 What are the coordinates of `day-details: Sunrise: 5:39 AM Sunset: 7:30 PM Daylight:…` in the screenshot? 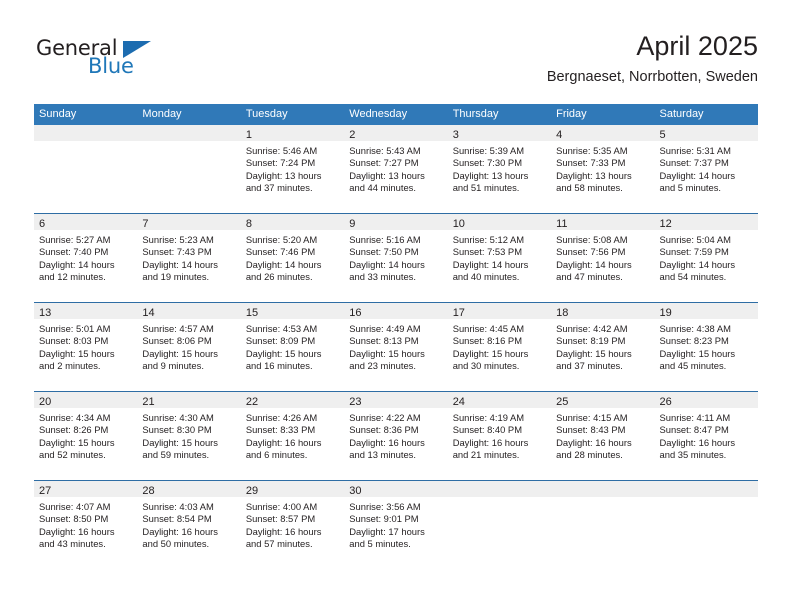 It's located at (499, 167).